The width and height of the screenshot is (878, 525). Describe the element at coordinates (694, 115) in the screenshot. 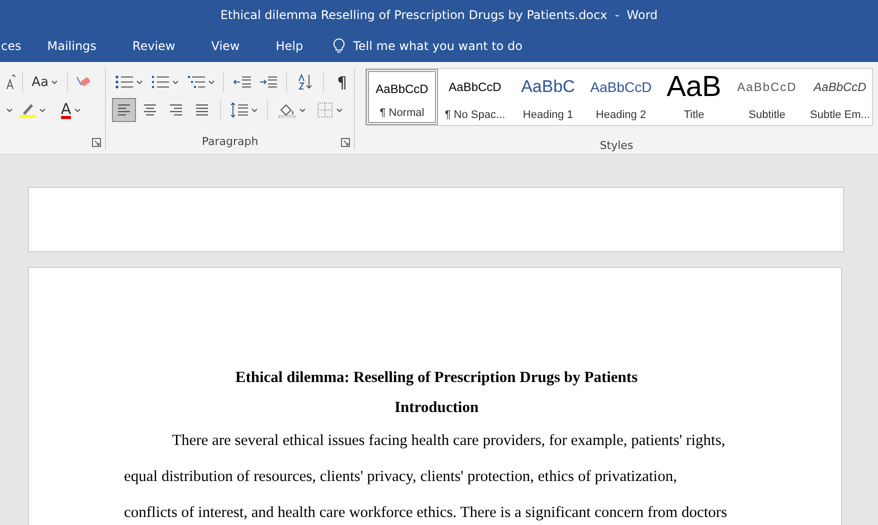

I see `style-label: Title` at that location.